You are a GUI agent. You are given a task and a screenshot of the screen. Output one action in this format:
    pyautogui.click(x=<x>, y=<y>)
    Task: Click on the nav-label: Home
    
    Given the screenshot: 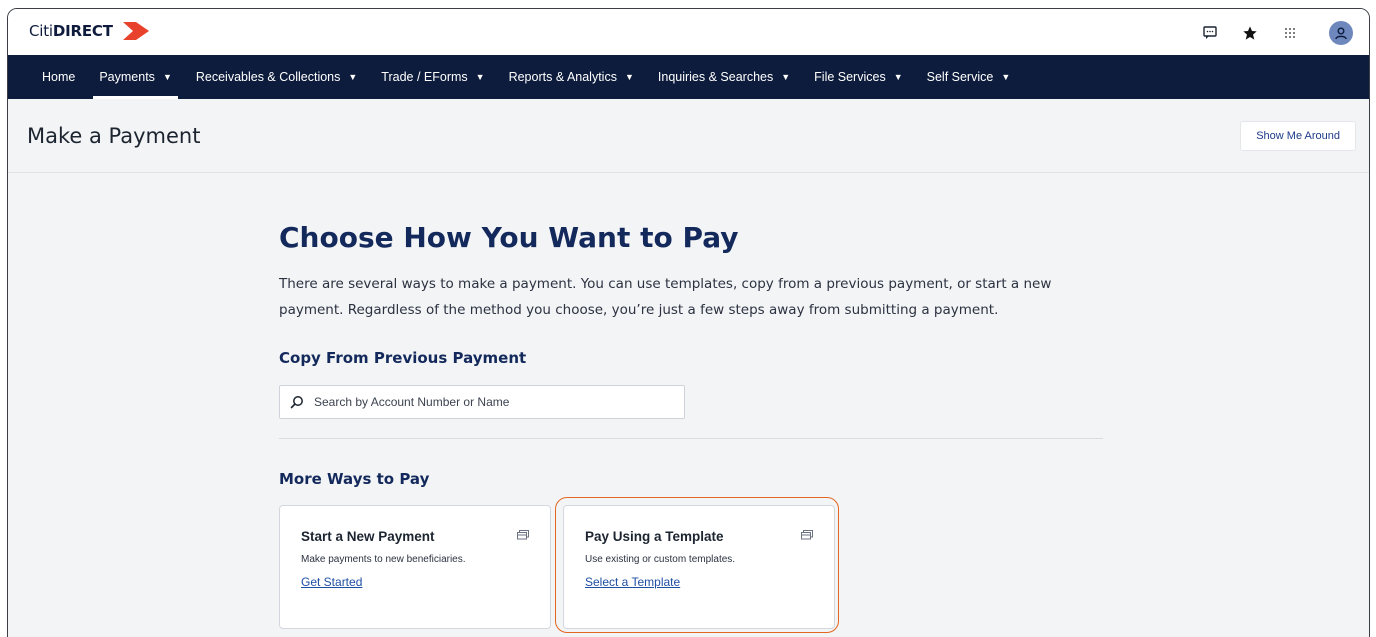 What is the action you would take?
    pyautogui.click(x=59, y=77)
    